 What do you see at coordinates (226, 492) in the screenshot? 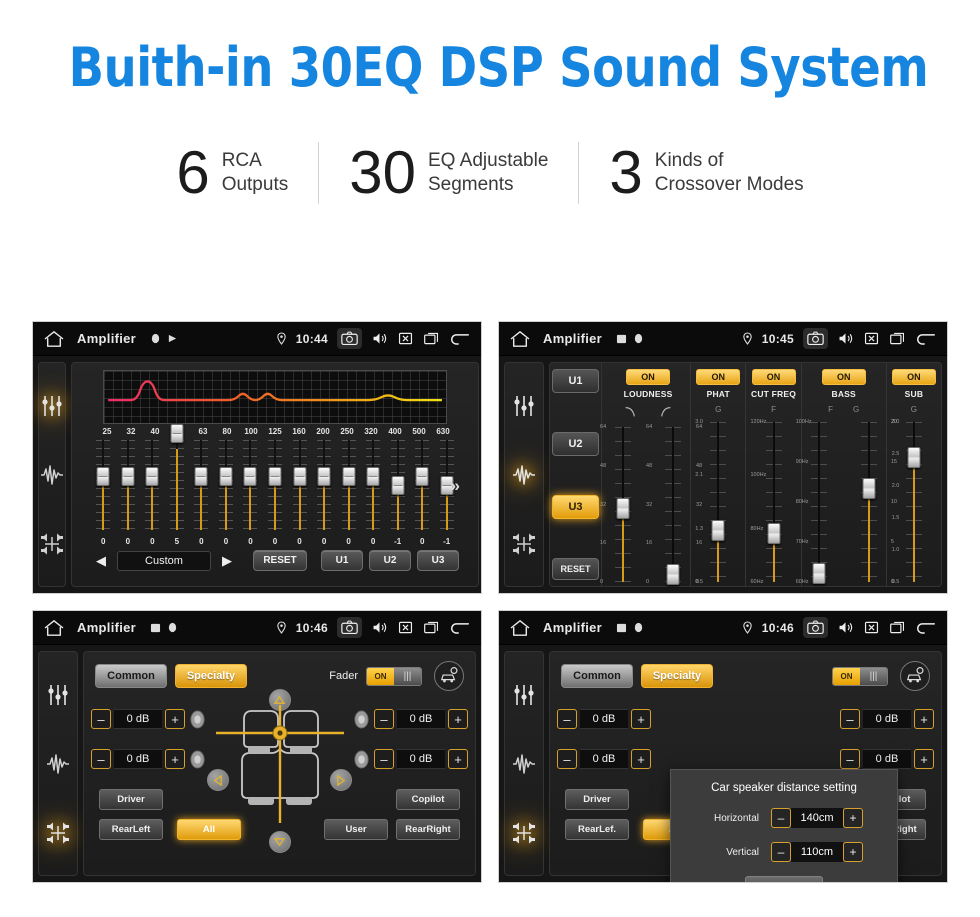
I see `eq-slider-80: 0` at bounding box center [226, 492].